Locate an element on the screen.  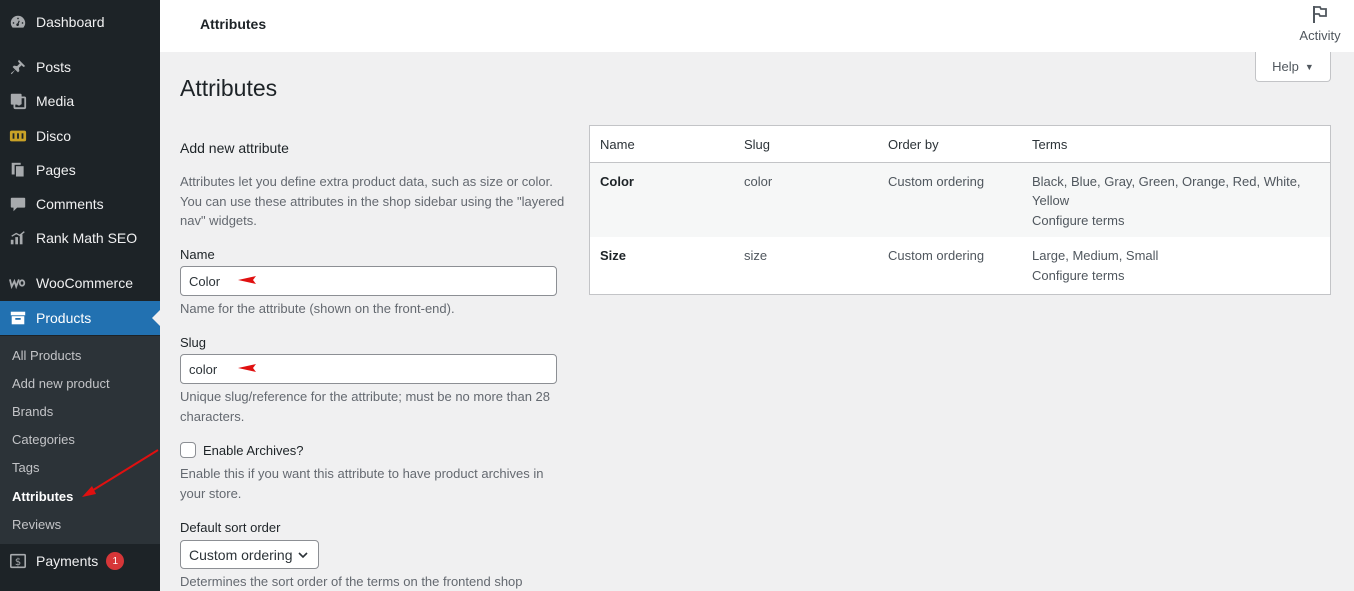
sort-order-value: Custom ordering is located at coordinates (241, 554).